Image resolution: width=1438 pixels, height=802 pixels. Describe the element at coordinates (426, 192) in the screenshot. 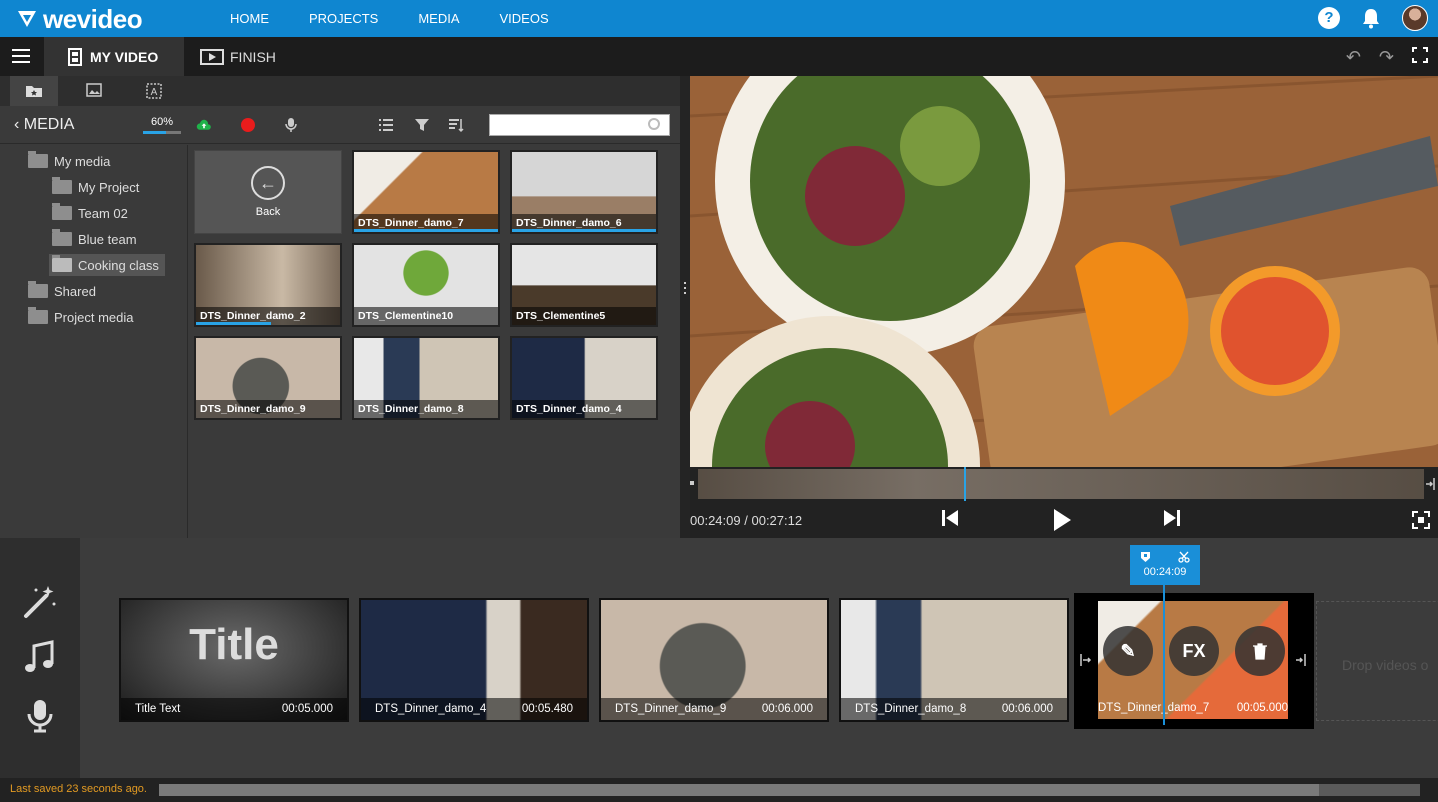

I see `media-item: DTS_Dinner_damo_7` at that location.